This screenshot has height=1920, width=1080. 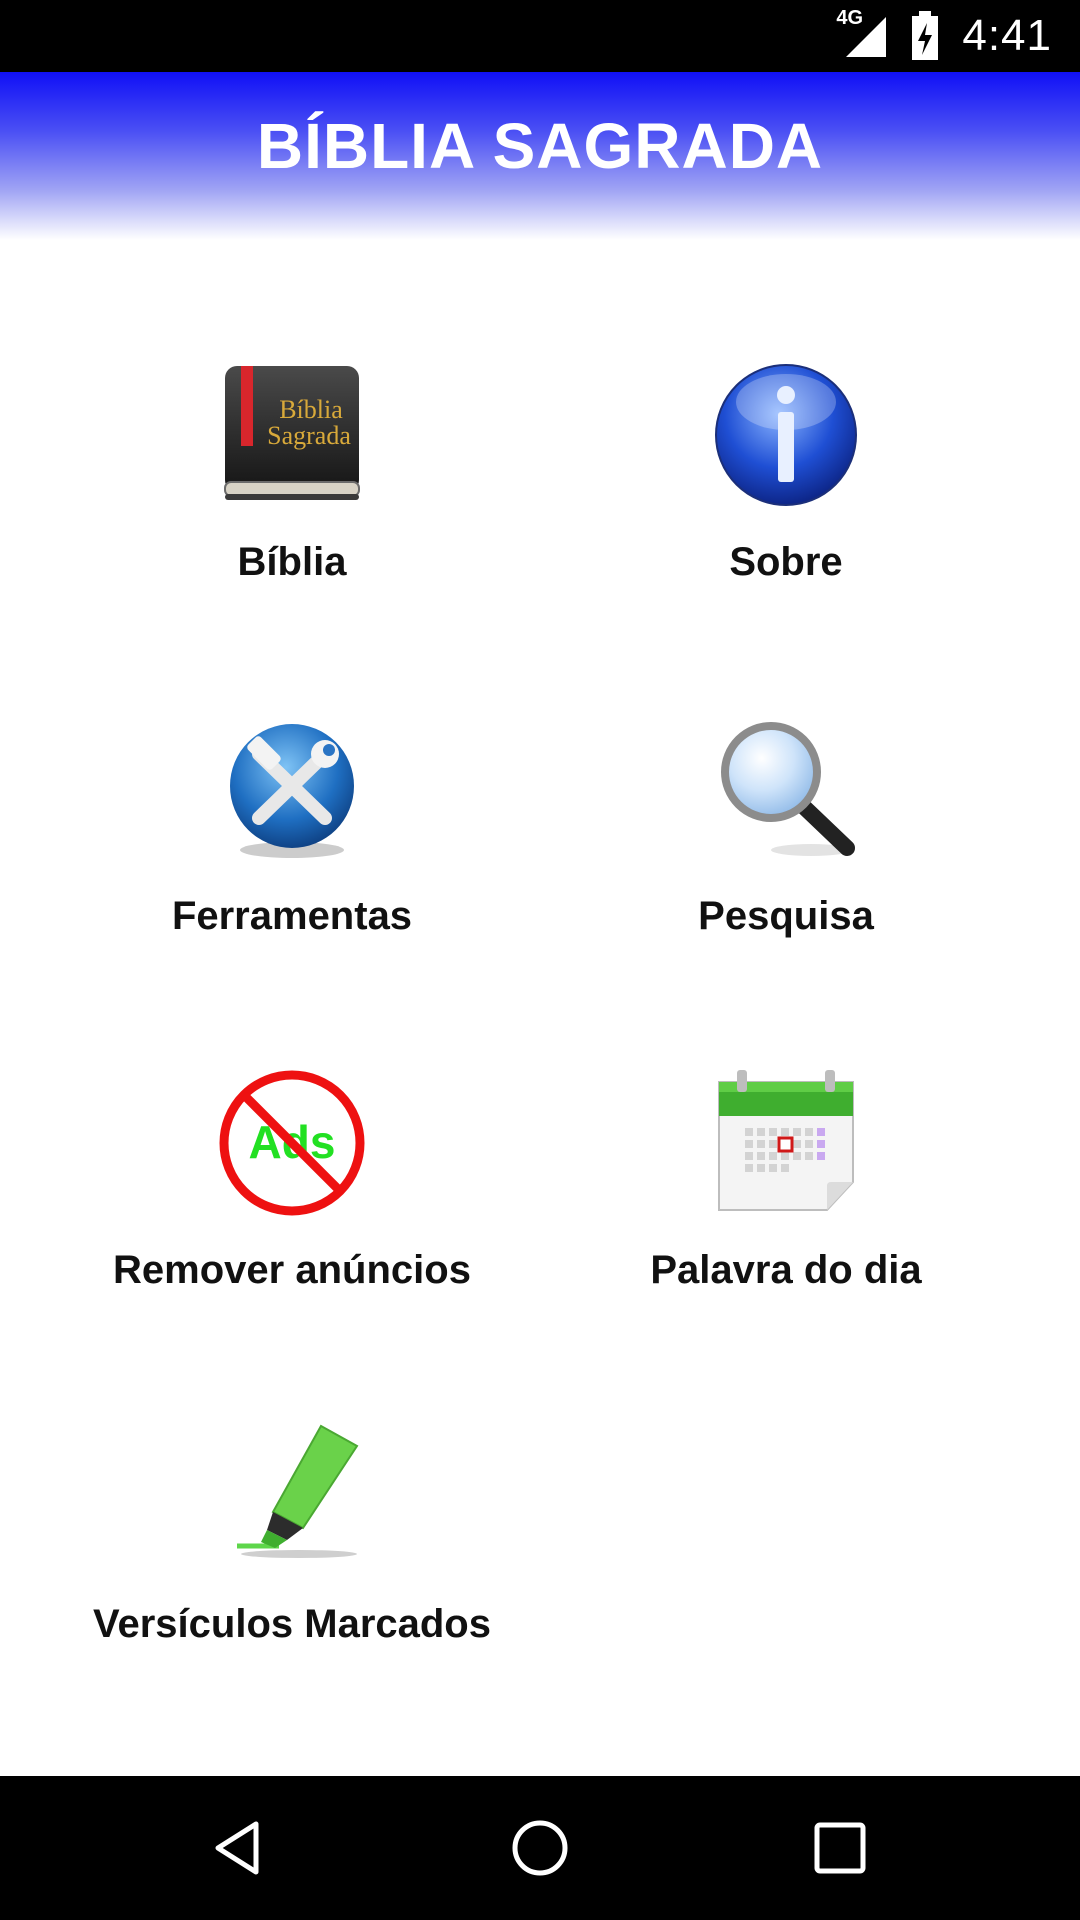 I want to click on home-icon, so click(x=540, y=1848).